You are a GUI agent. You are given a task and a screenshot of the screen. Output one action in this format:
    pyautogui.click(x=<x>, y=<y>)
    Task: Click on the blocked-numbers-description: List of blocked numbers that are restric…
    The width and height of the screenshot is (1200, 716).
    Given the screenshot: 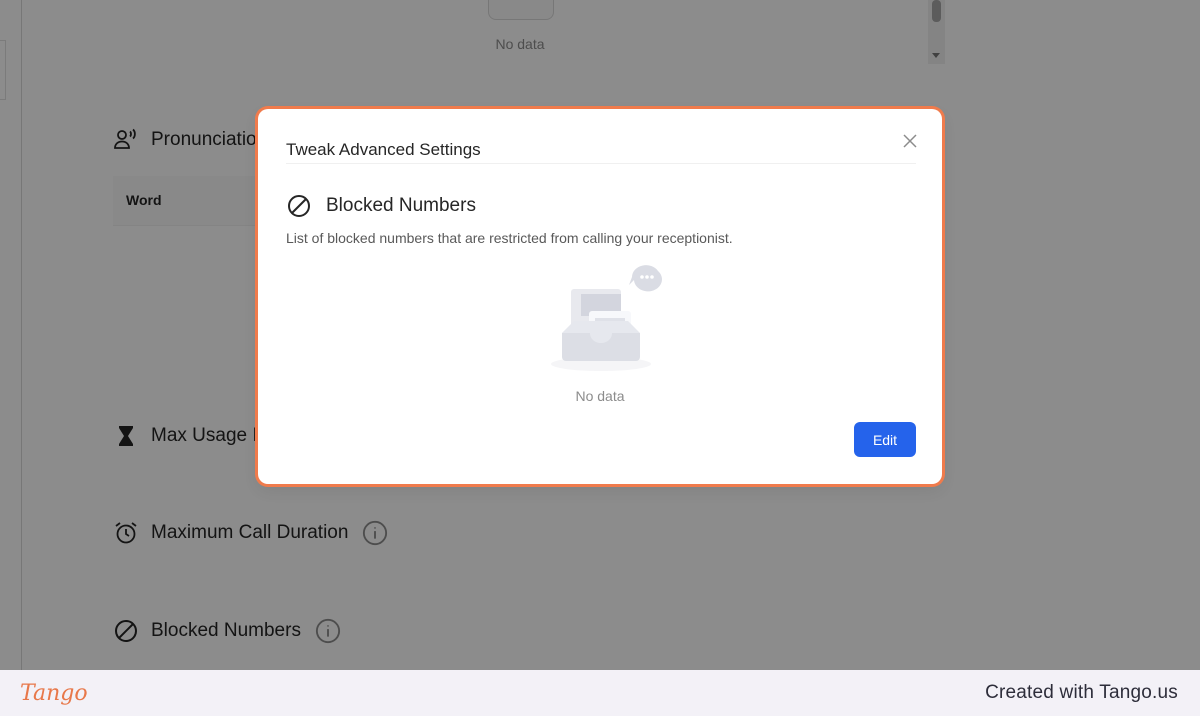 What is the action you would take?
    pyautogui.click(x=509, y=238)
    